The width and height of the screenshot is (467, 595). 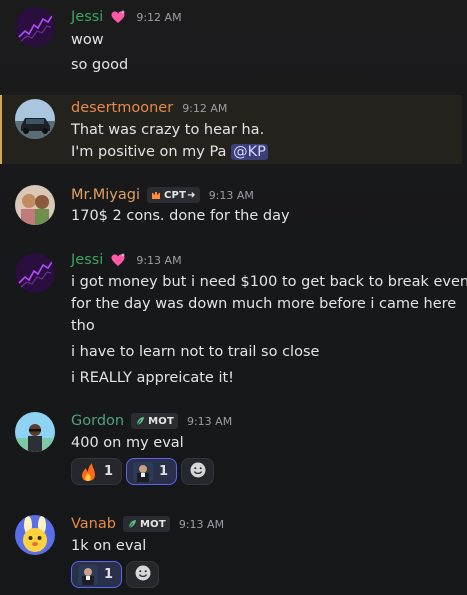 I want to click on username: Vanab, so click(x=93, y=524).